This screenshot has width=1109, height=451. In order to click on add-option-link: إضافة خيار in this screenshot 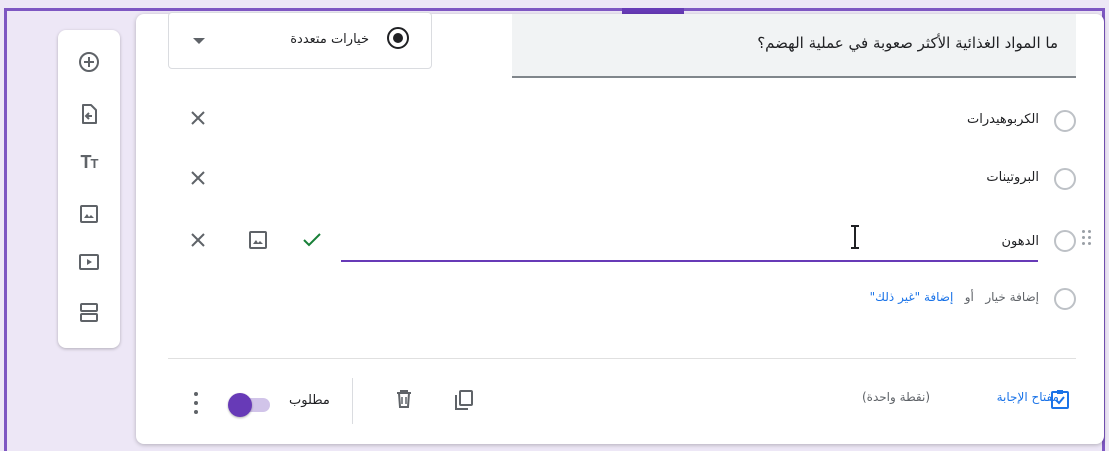, I will do `click(1012, 297)`.